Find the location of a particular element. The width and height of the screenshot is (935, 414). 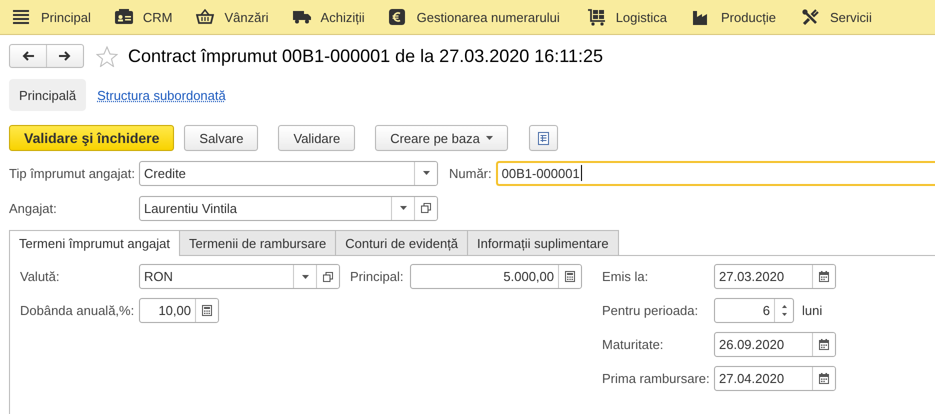

spin-up-button is located at coordinates (784, 306).